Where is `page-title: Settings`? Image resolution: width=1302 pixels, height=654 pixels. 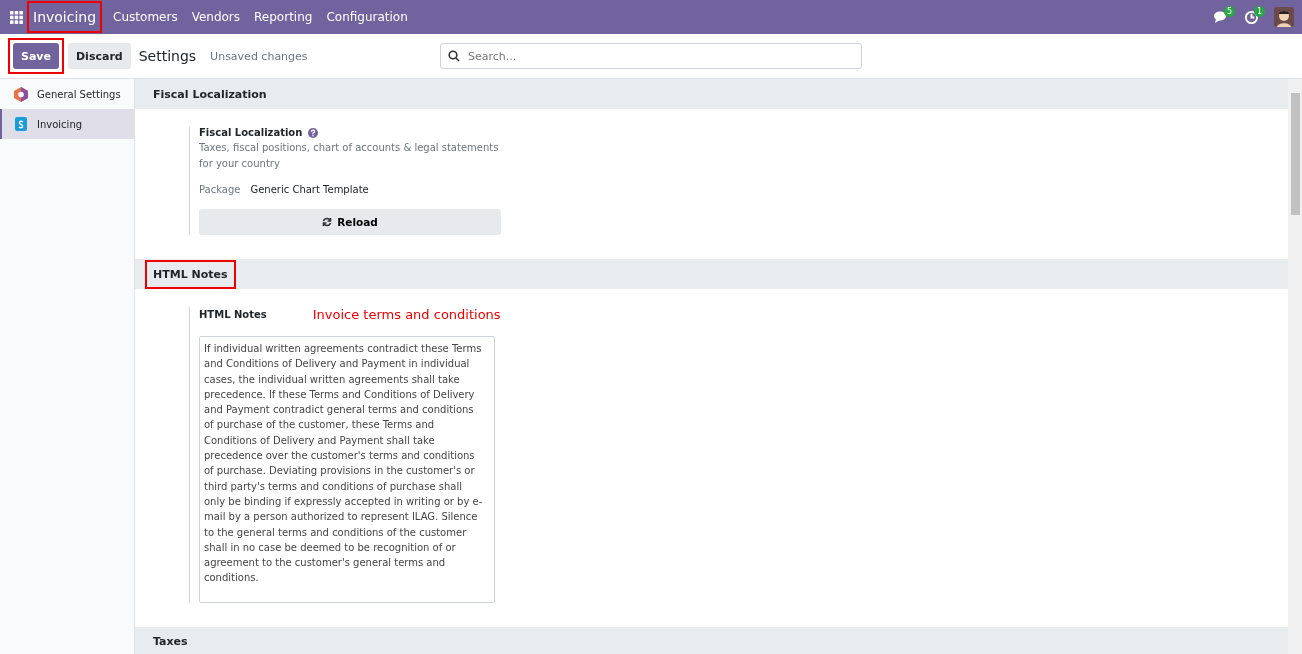 page-title: Settings is located at coordinates (167, 56).